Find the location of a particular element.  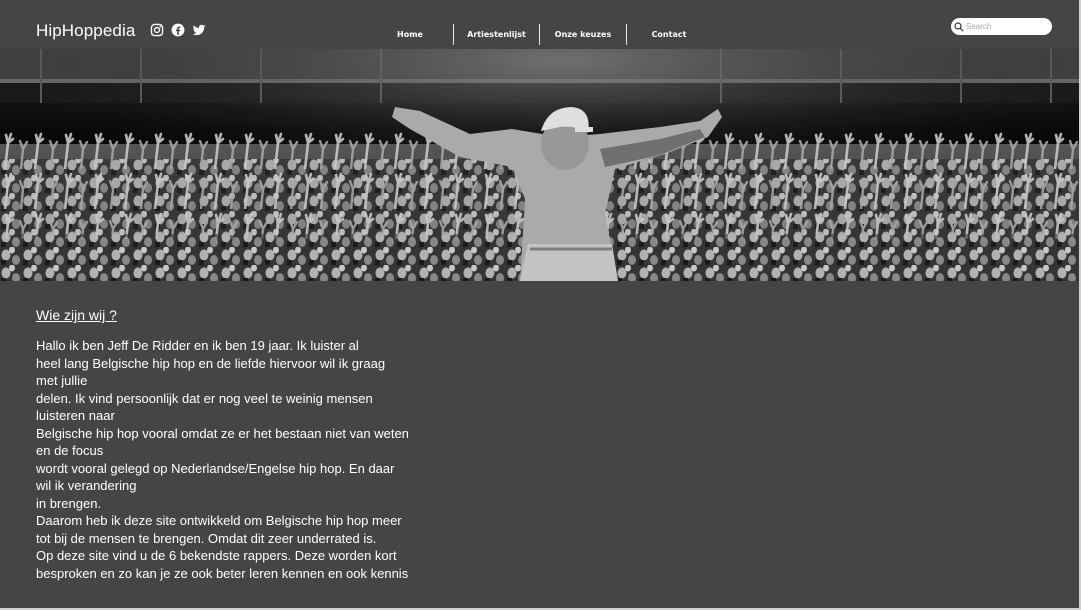

about-line: in brengen. is located at coordinates (69, 503).